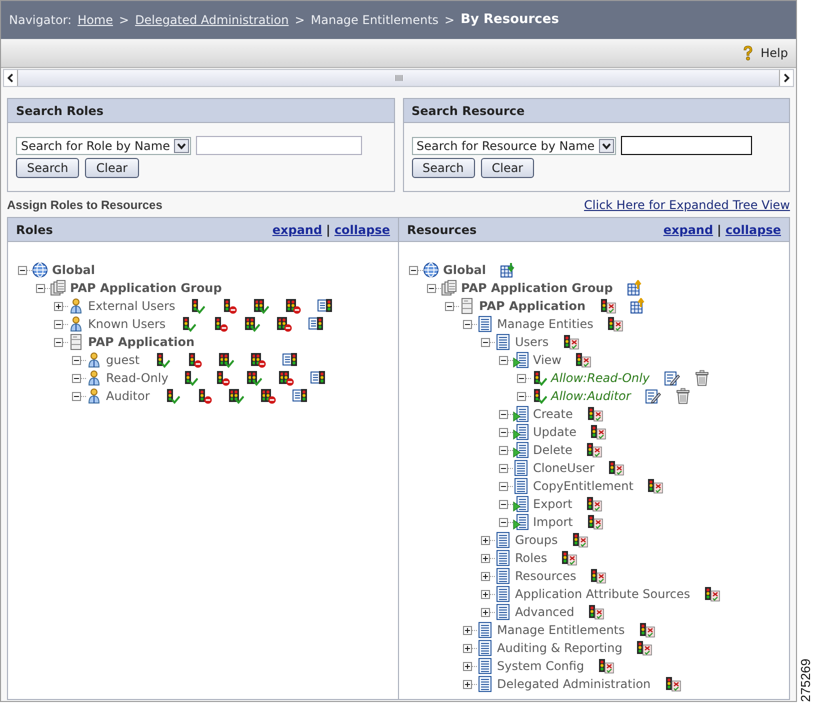 The width and height of the screenshot is (814, 704). I want to click on search-field, so click(686, 145).